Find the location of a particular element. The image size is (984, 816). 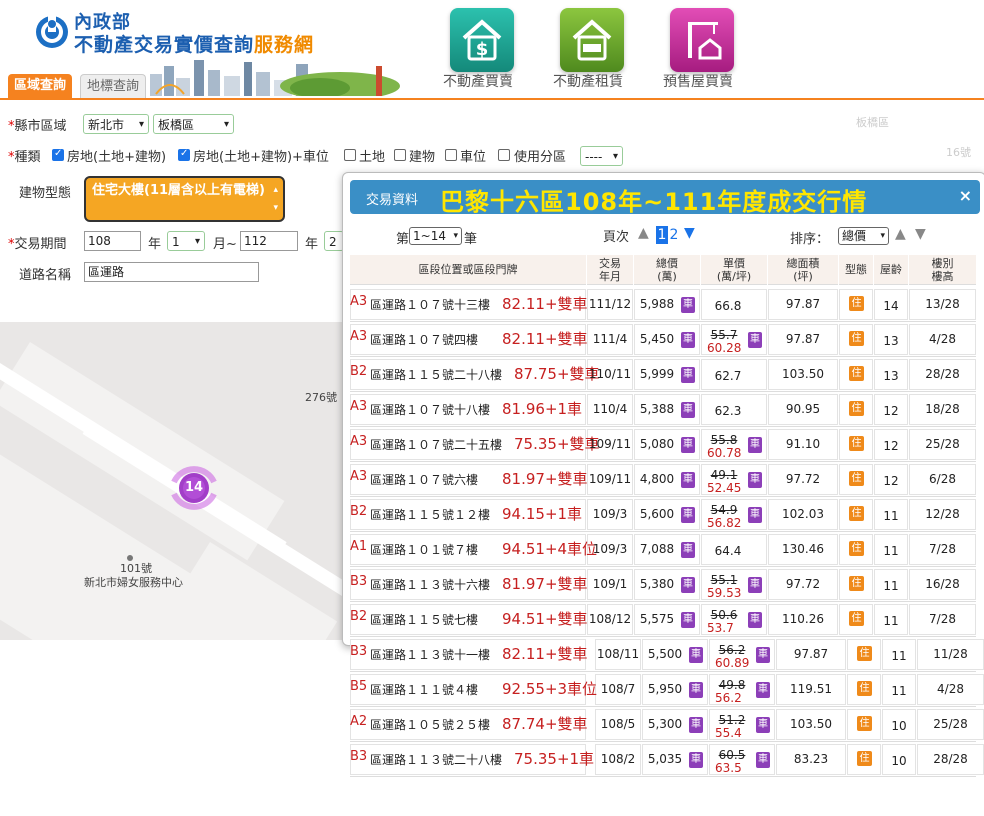

tab-underline is located at coordinates (492, 99).